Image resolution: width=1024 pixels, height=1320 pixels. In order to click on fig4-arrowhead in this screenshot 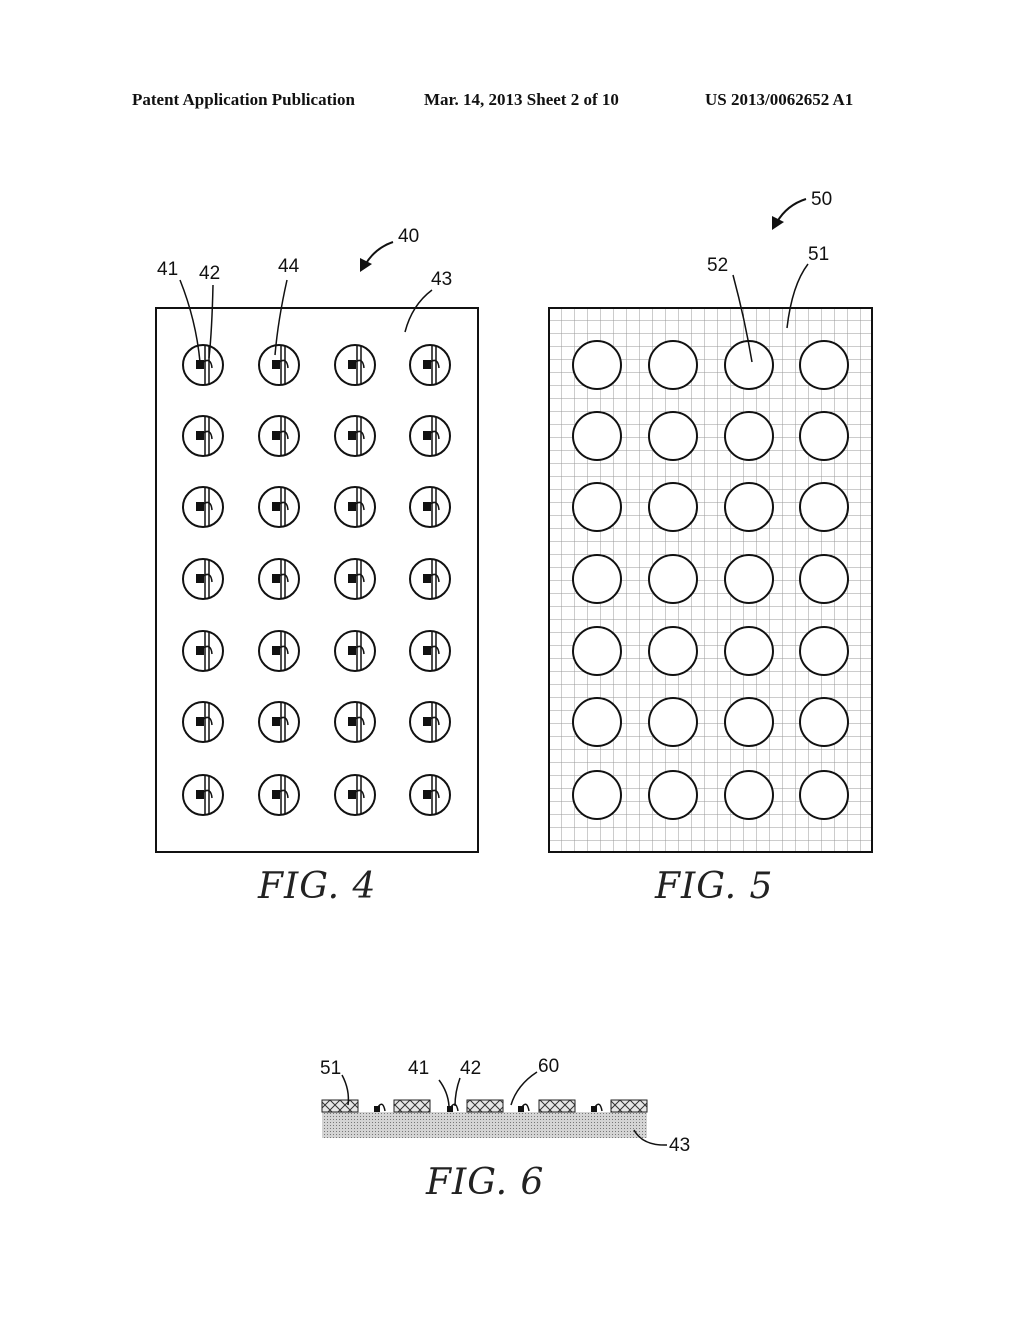, I will do `click(366, 265)`.